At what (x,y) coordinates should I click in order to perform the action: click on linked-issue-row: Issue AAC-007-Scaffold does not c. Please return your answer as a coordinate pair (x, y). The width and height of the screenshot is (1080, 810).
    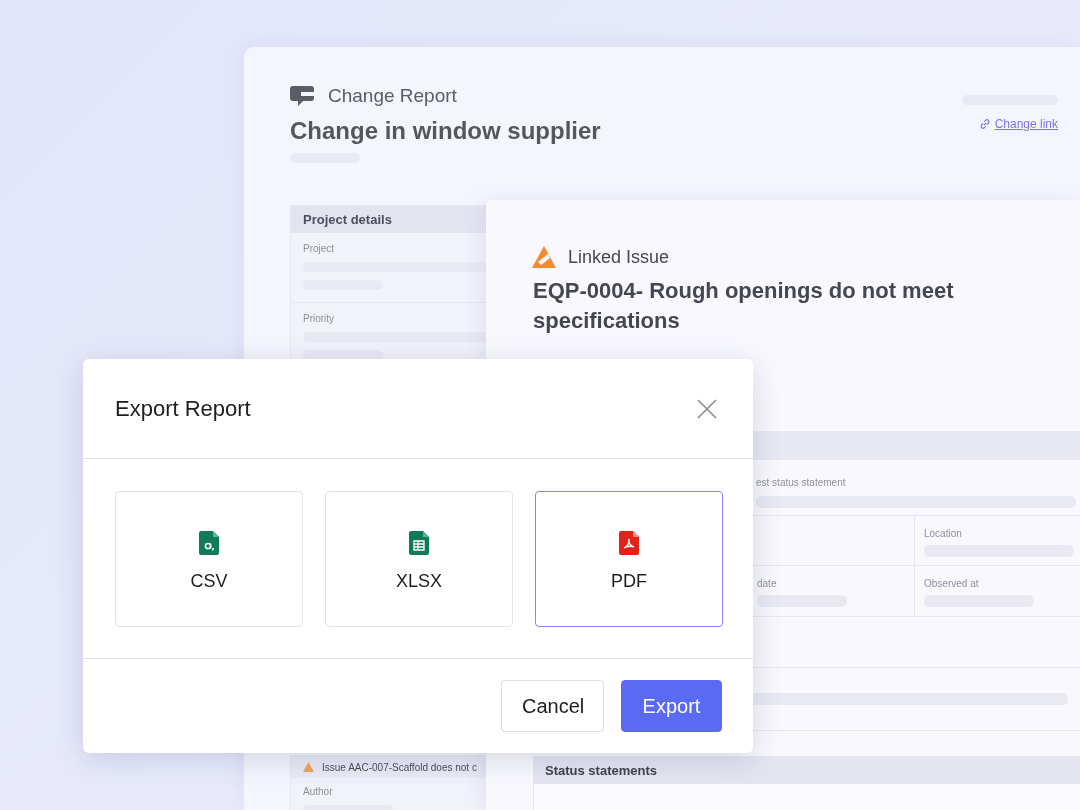
    Looking at the image, I should click on (399, 767).